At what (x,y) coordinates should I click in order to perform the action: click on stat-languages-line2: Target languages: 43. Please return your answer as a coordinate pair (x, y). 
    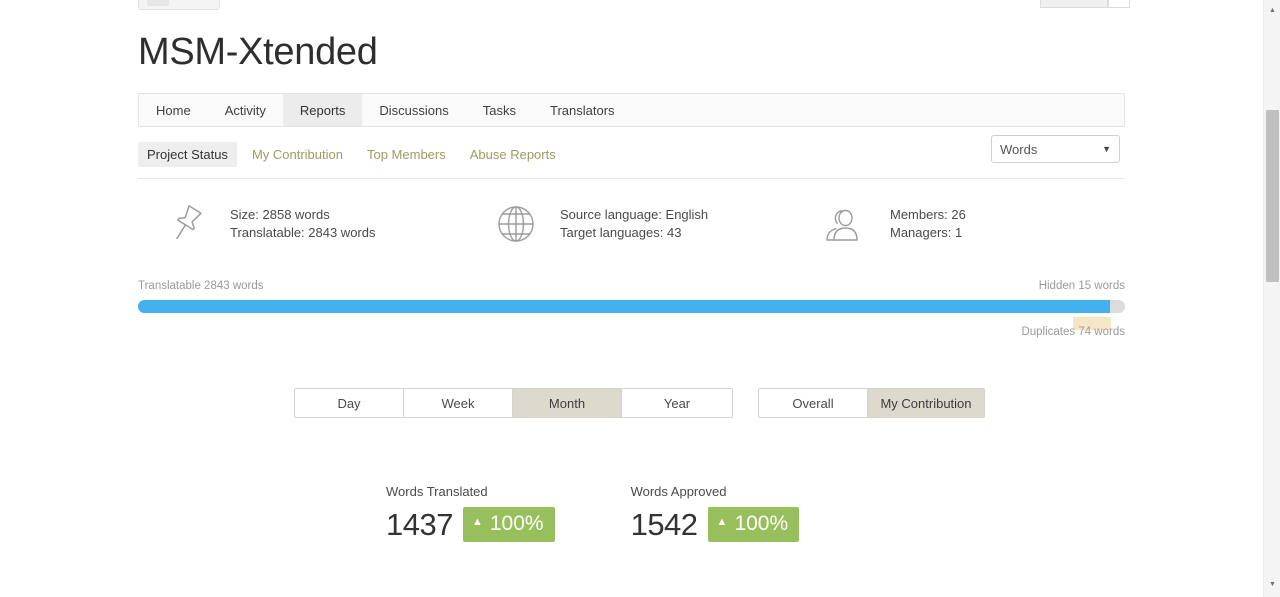
    Looking at the image, I should click on (621, 232).